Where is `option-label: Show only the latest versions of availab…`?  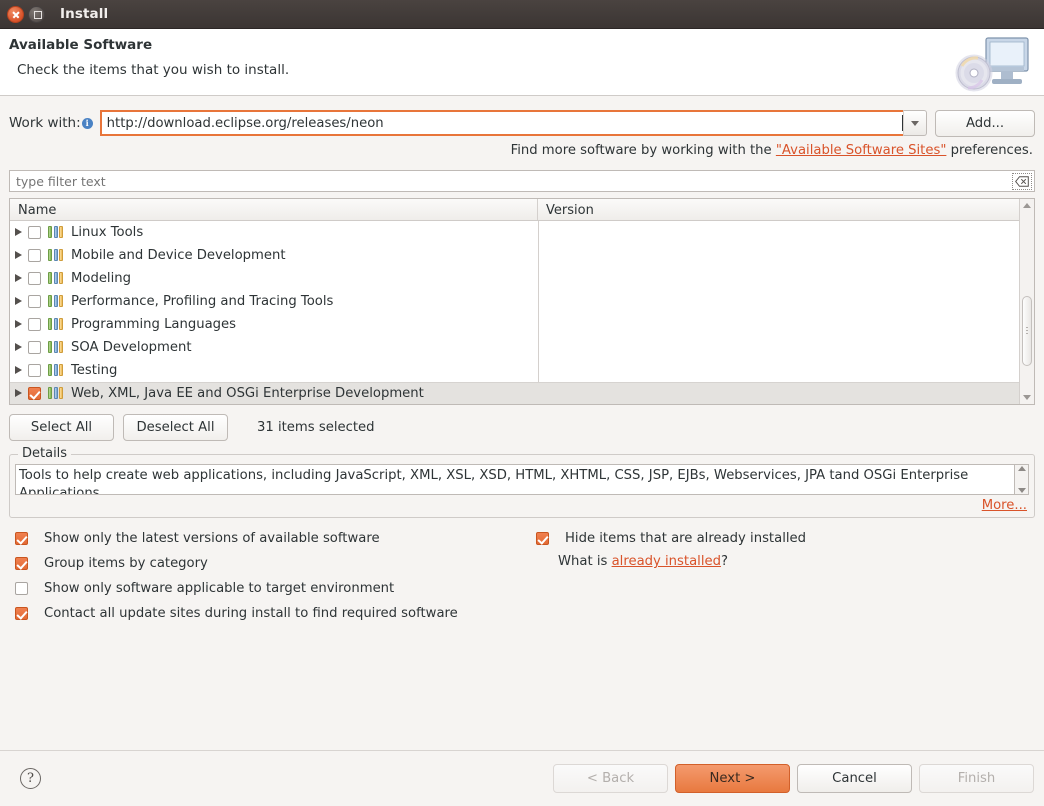
option-label: Show only the latest versions of availab… is located at coordinates (212, 538).